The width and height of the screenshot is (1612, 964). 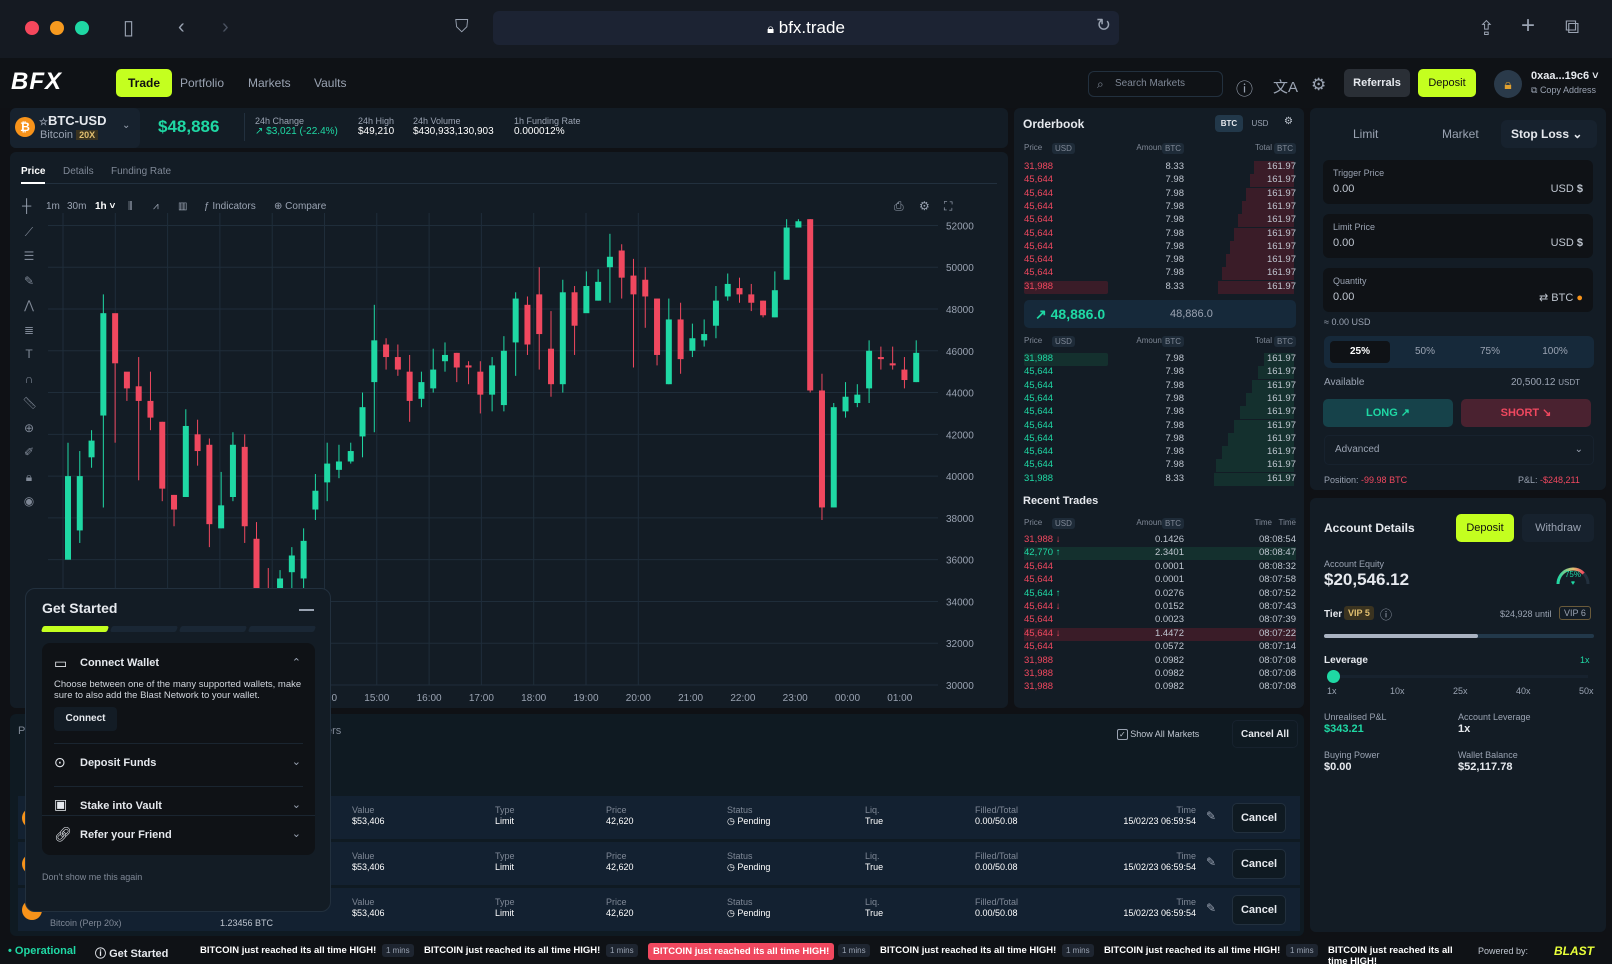 What do you see at coordinates (29, 232) in the screenshot?
I see `trendline-tool-icon: ⟋` at bounding box center [29, 232].